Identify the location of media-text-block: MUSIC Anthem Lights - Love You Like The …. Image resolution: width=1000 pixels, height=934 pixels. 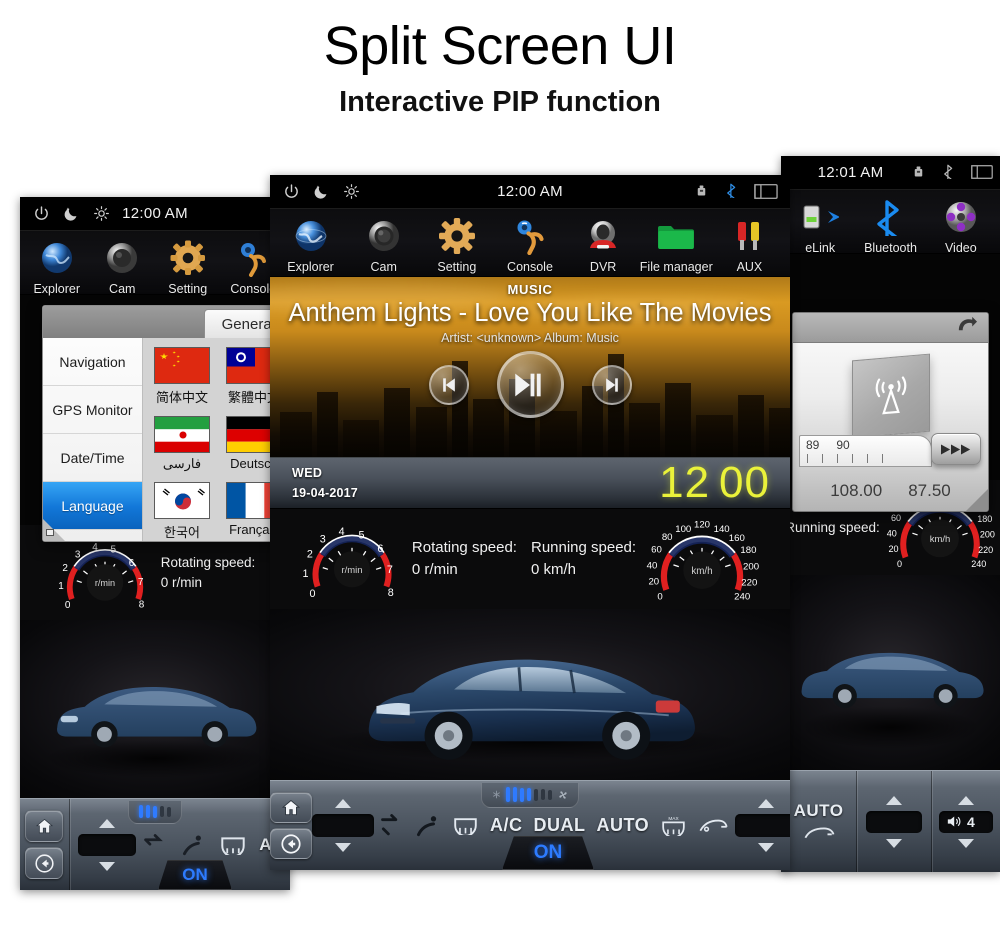
(530, 311).